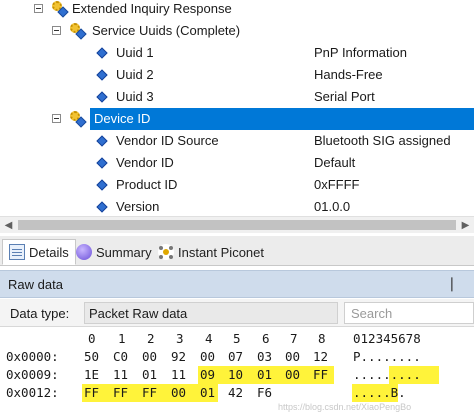  What do you see at coordinates (32, 392) in the screenshot?
I see `row-offset: 0x0012:` at bounding box center [32, 392].